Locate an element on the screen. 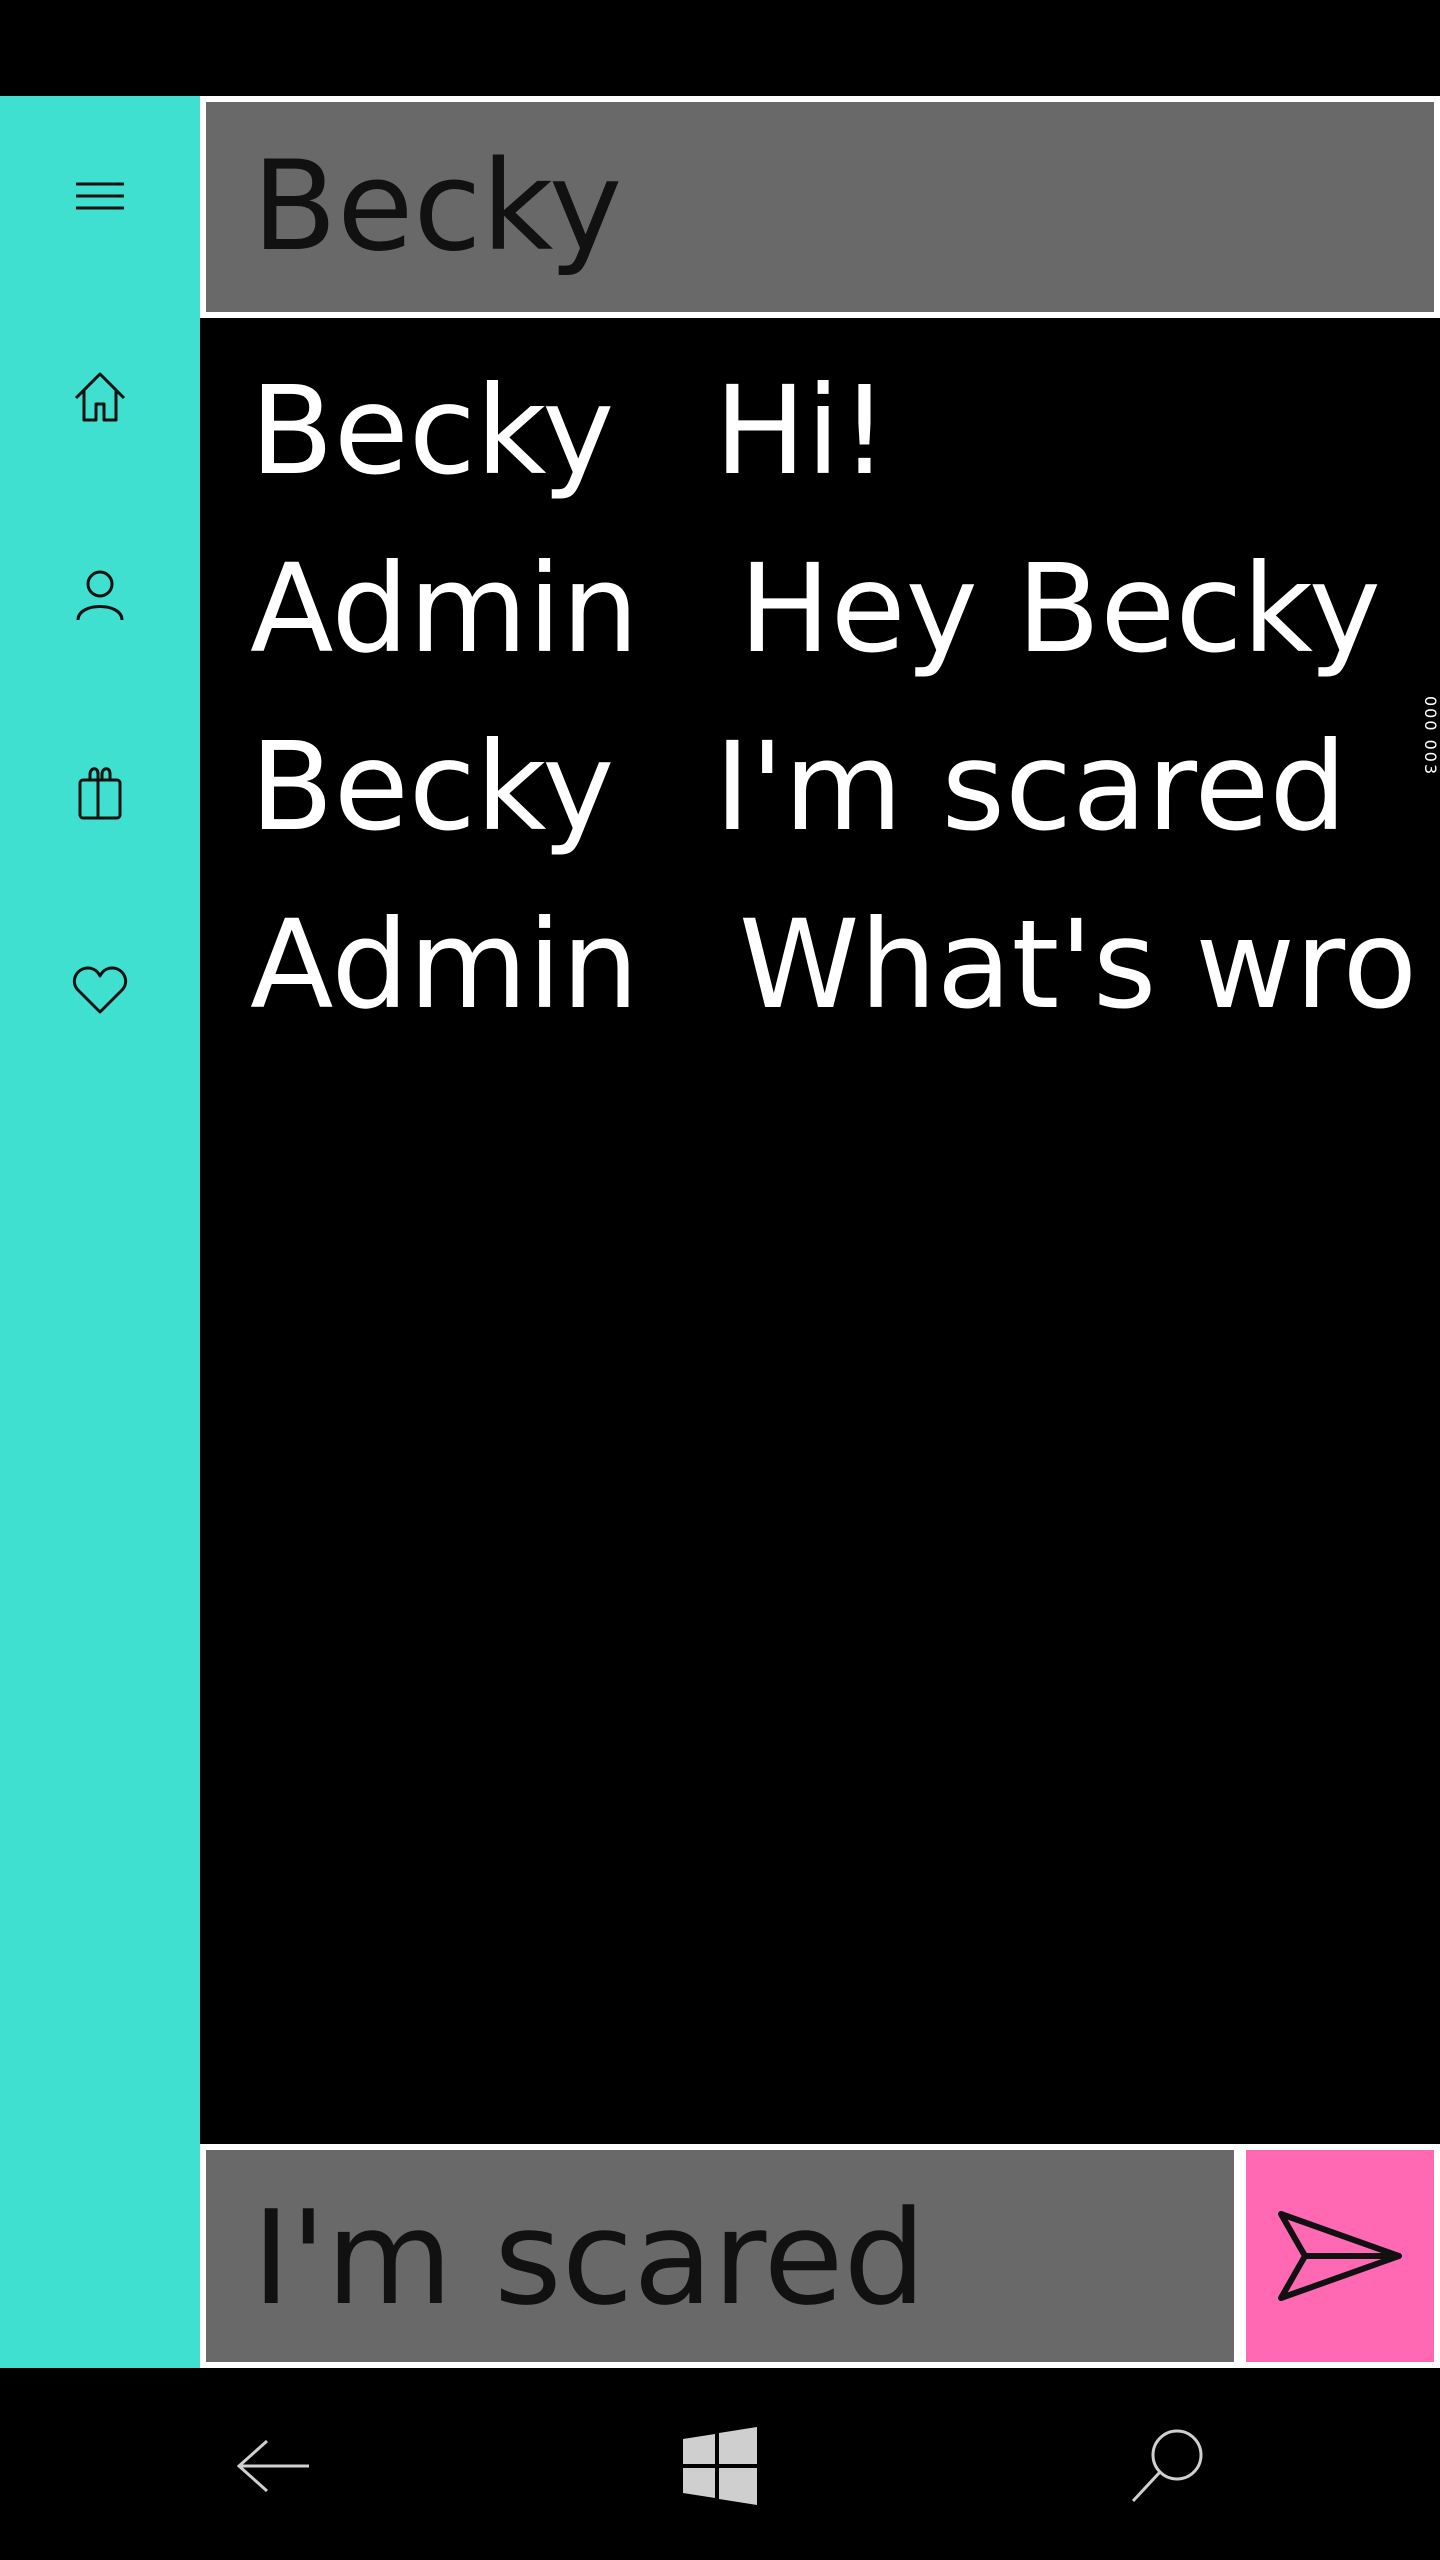 The image size is (1440, 2560). shopping-bag-icon is located at coordinates (100, 792).